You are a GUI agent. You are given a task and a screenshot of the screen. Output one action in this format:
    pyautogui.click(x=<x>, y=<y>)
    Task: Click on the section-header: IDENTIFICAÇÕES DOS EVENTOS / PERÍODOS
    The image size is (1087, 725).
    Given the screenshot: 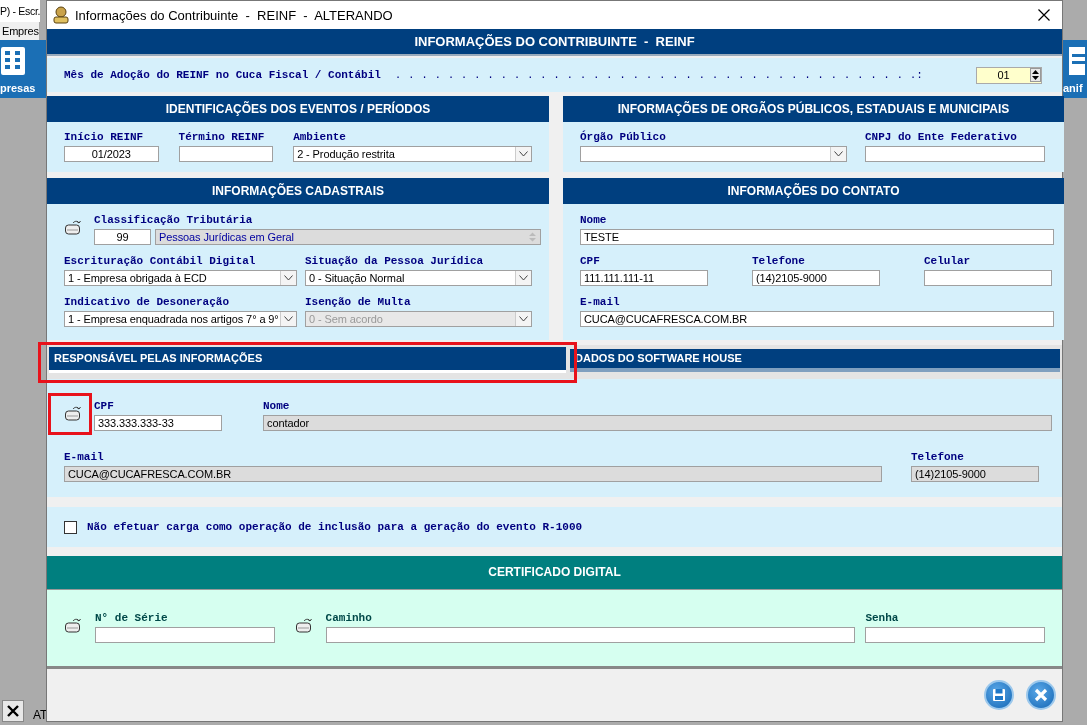 What is the action you would take?
    pyautogui.click(x=298, y=109)
    